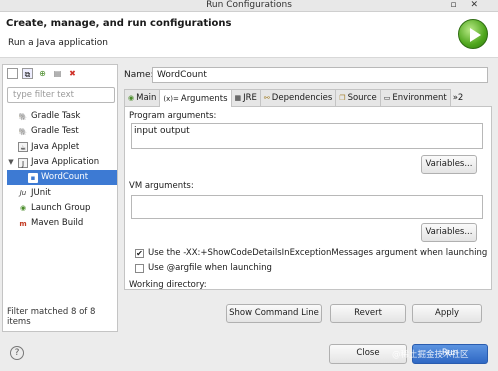 The width and height of the screenshot is (498, 371). What do you see at coordinates (57, 73) in the screenshot?
I see `collapse-icon: ▤` at bounding box center [57, 73].